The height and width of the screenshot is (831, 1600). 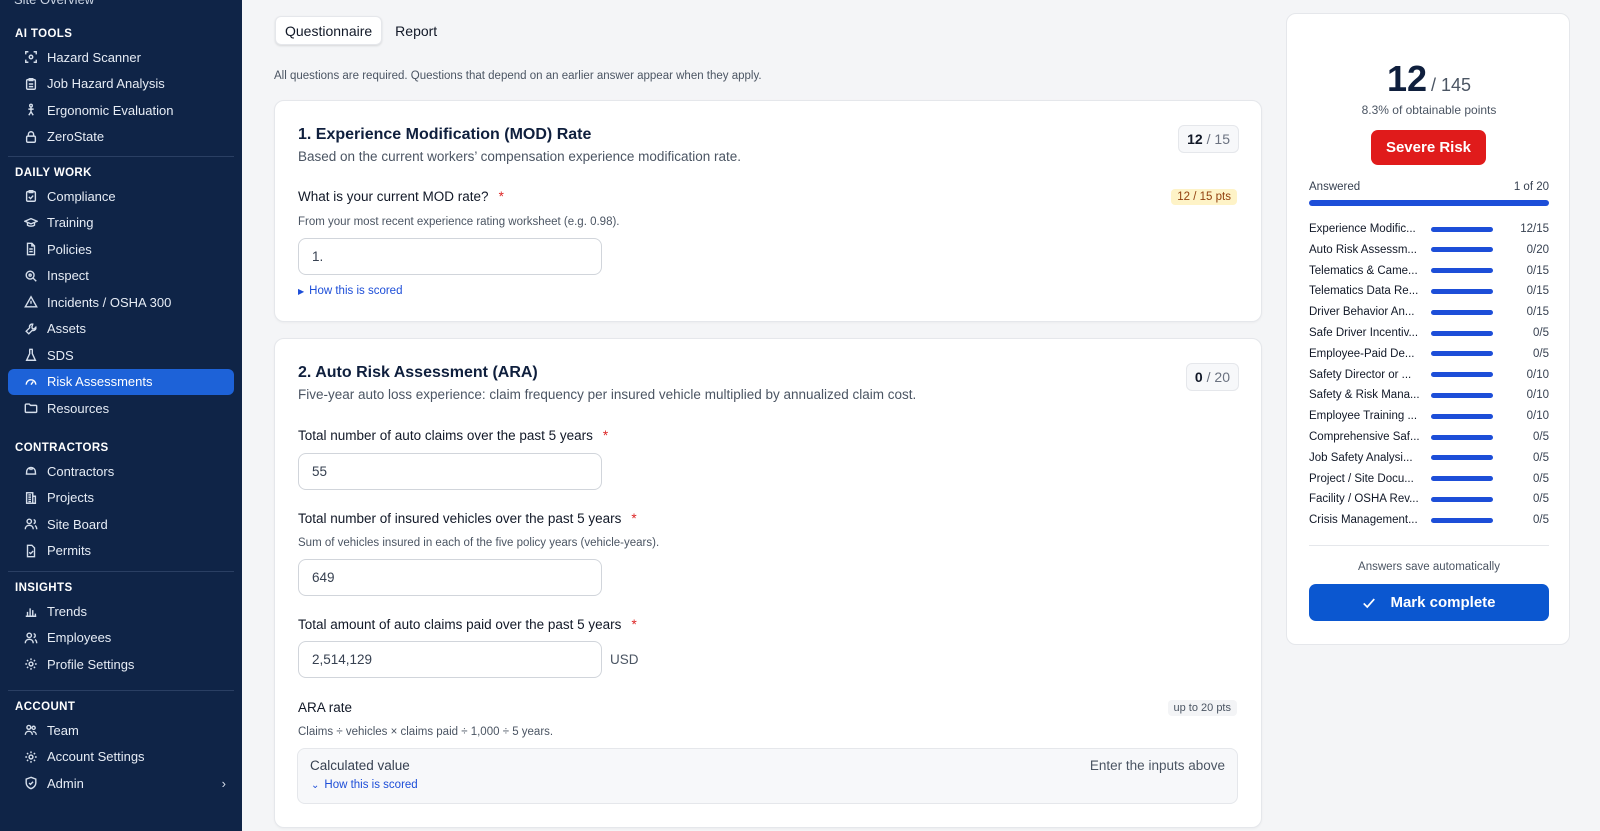 I want to click on sidebar-section-insights: INSIGHTS Trends Employees Profile Settings, so click(x=121, y=629).